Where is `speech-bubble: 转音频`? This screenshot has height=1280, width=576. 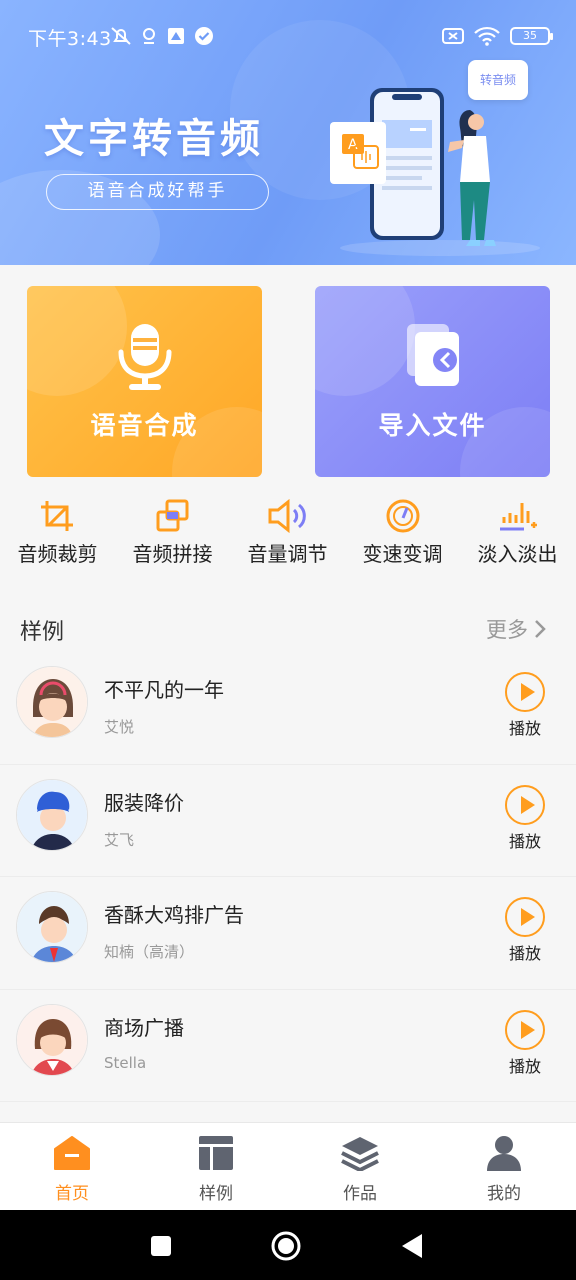 speech-bubble: 转音频 is located at coordinates (498, 80).